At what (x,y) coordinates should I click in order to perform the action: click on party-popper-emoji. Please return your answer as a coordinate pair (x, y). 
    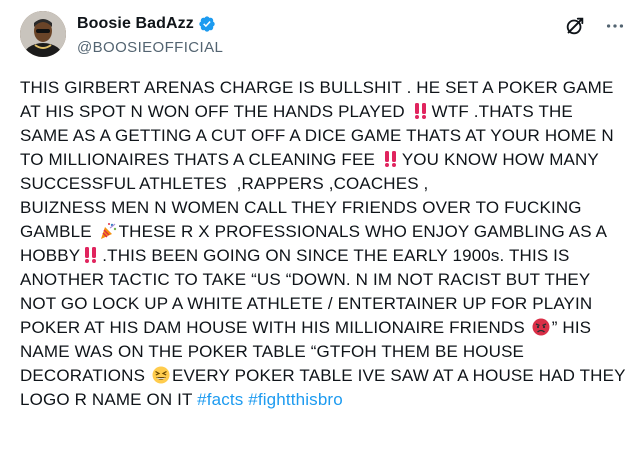
    Looking at the image, I should click on (108, 231).